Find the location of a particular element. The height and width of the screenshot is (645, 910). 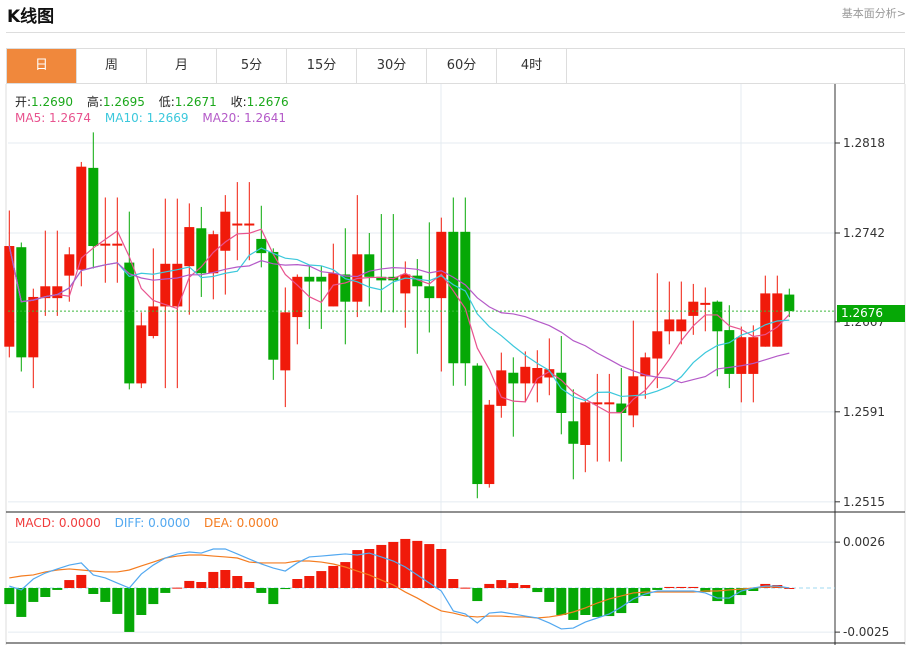

ma5-value: MA5: 1.2674 is located at coordinates (53, 118).